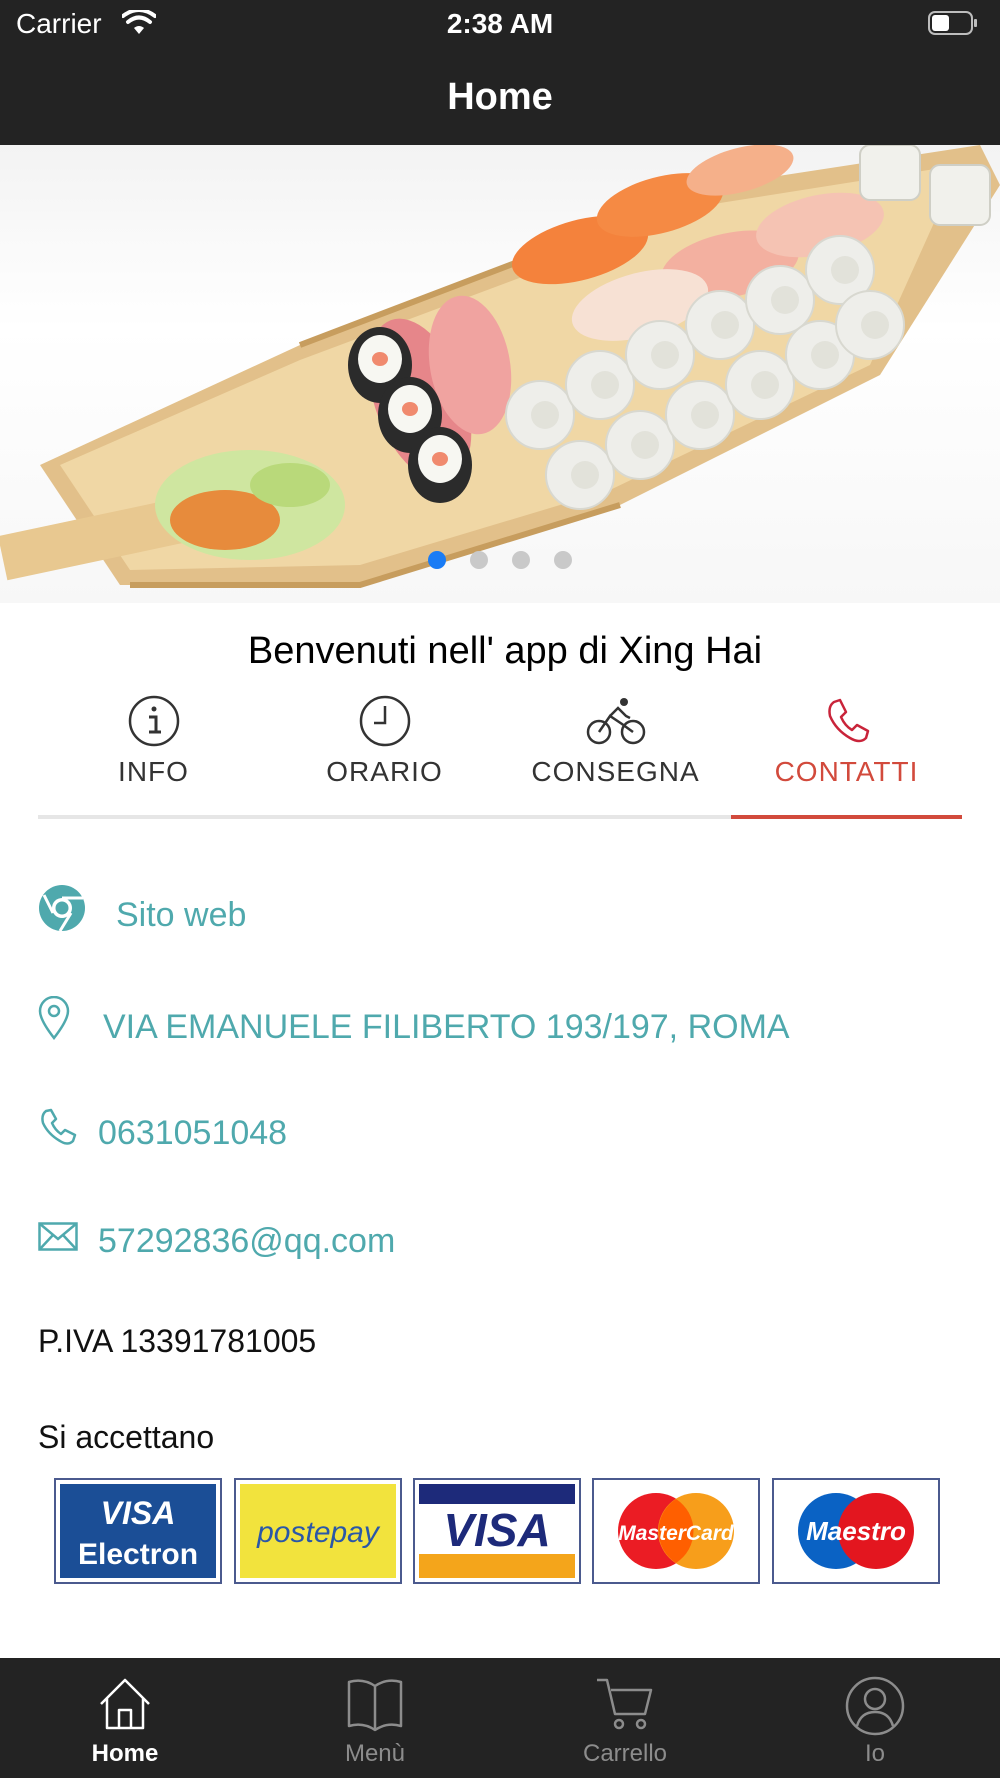 This screenshot has height=1778, width=1000. What do you see at coordinates (181, 915) in the screenshot?
I see `website-link: Sito web` at bounding box center [181, 915].